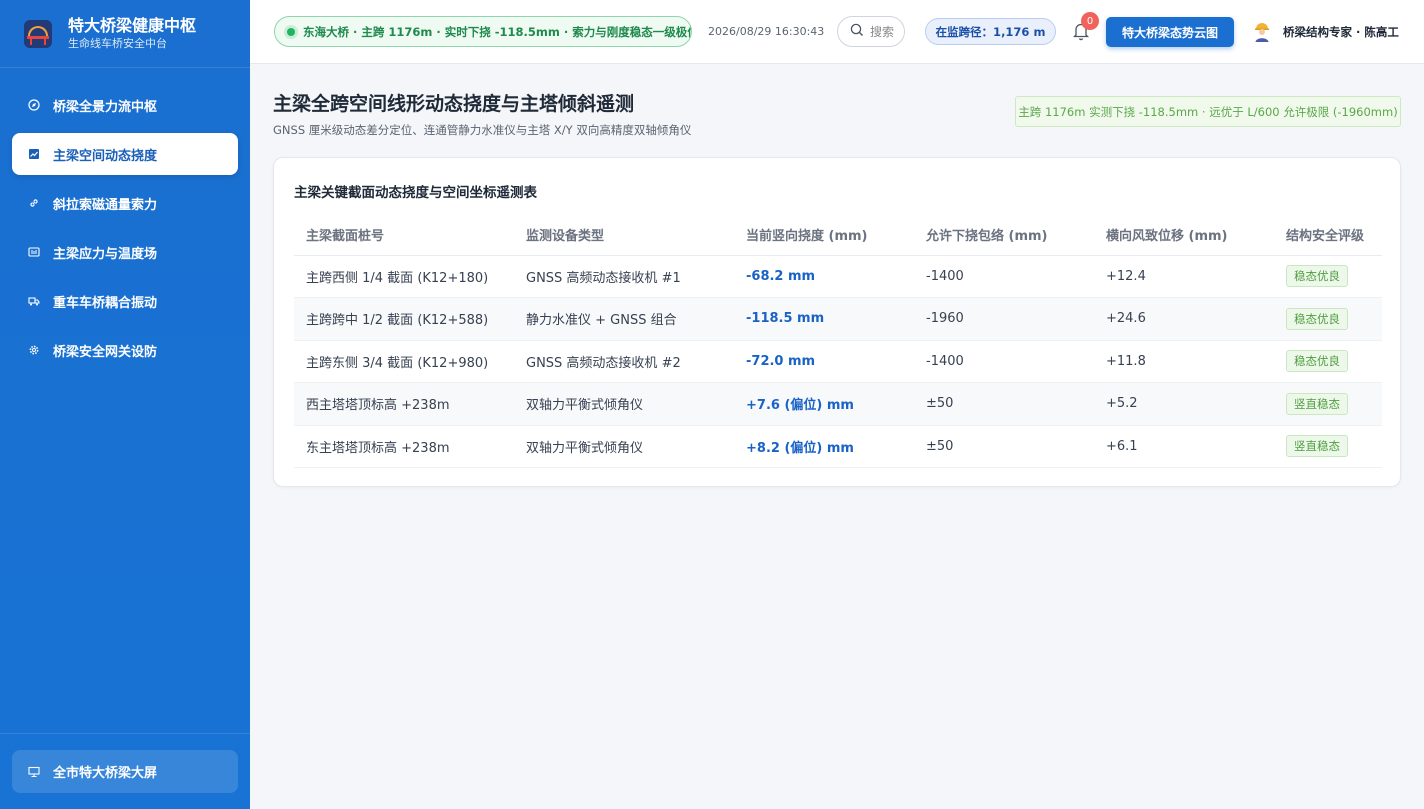 The image size is (1424, 809). What do you see at coordinates (404, 276) in the screenshot?
I see `cell-section: 主跨西侧 1/4 截面 (K12+180)` at bounding box center [404, 276].